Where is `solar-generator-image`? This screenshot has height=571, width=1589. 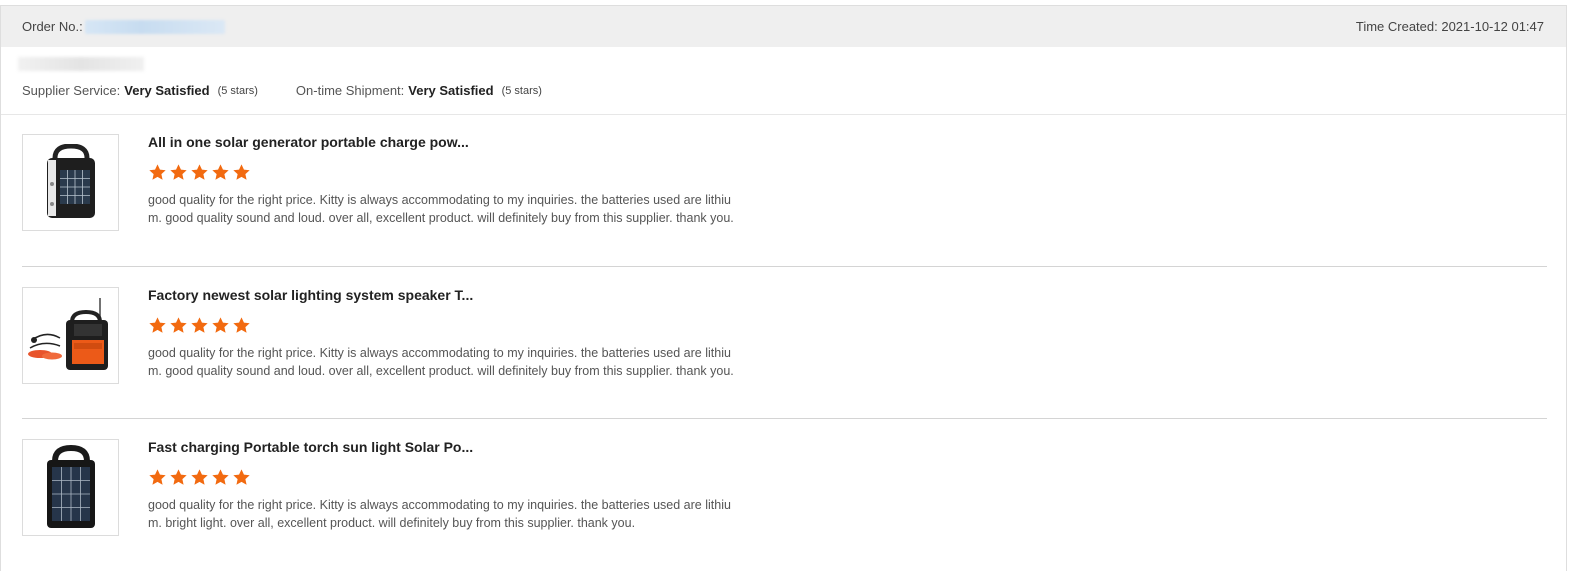
solar-generator-image is located at coordinates (70, 180).